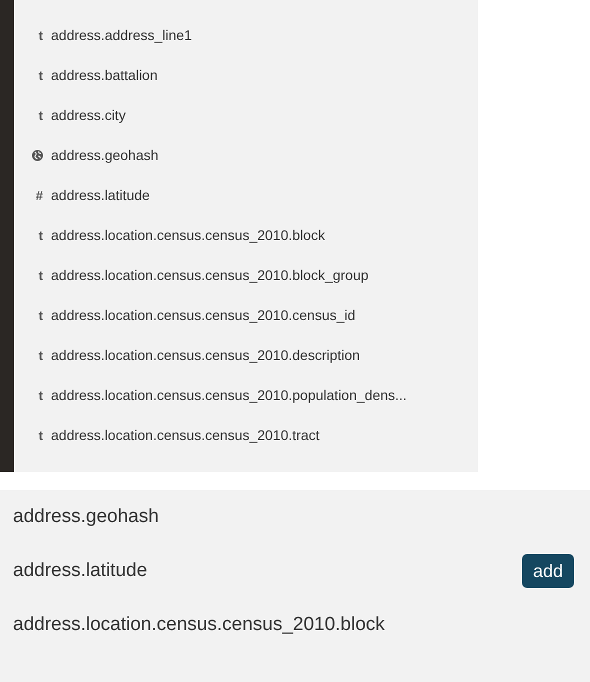 This screenshot has width=590, height=682. What do you see at coordinates (210, 235) in the screenshot?
I see `field-item: t address.location.census.census_2010.block` at bounding box center [210, 235].